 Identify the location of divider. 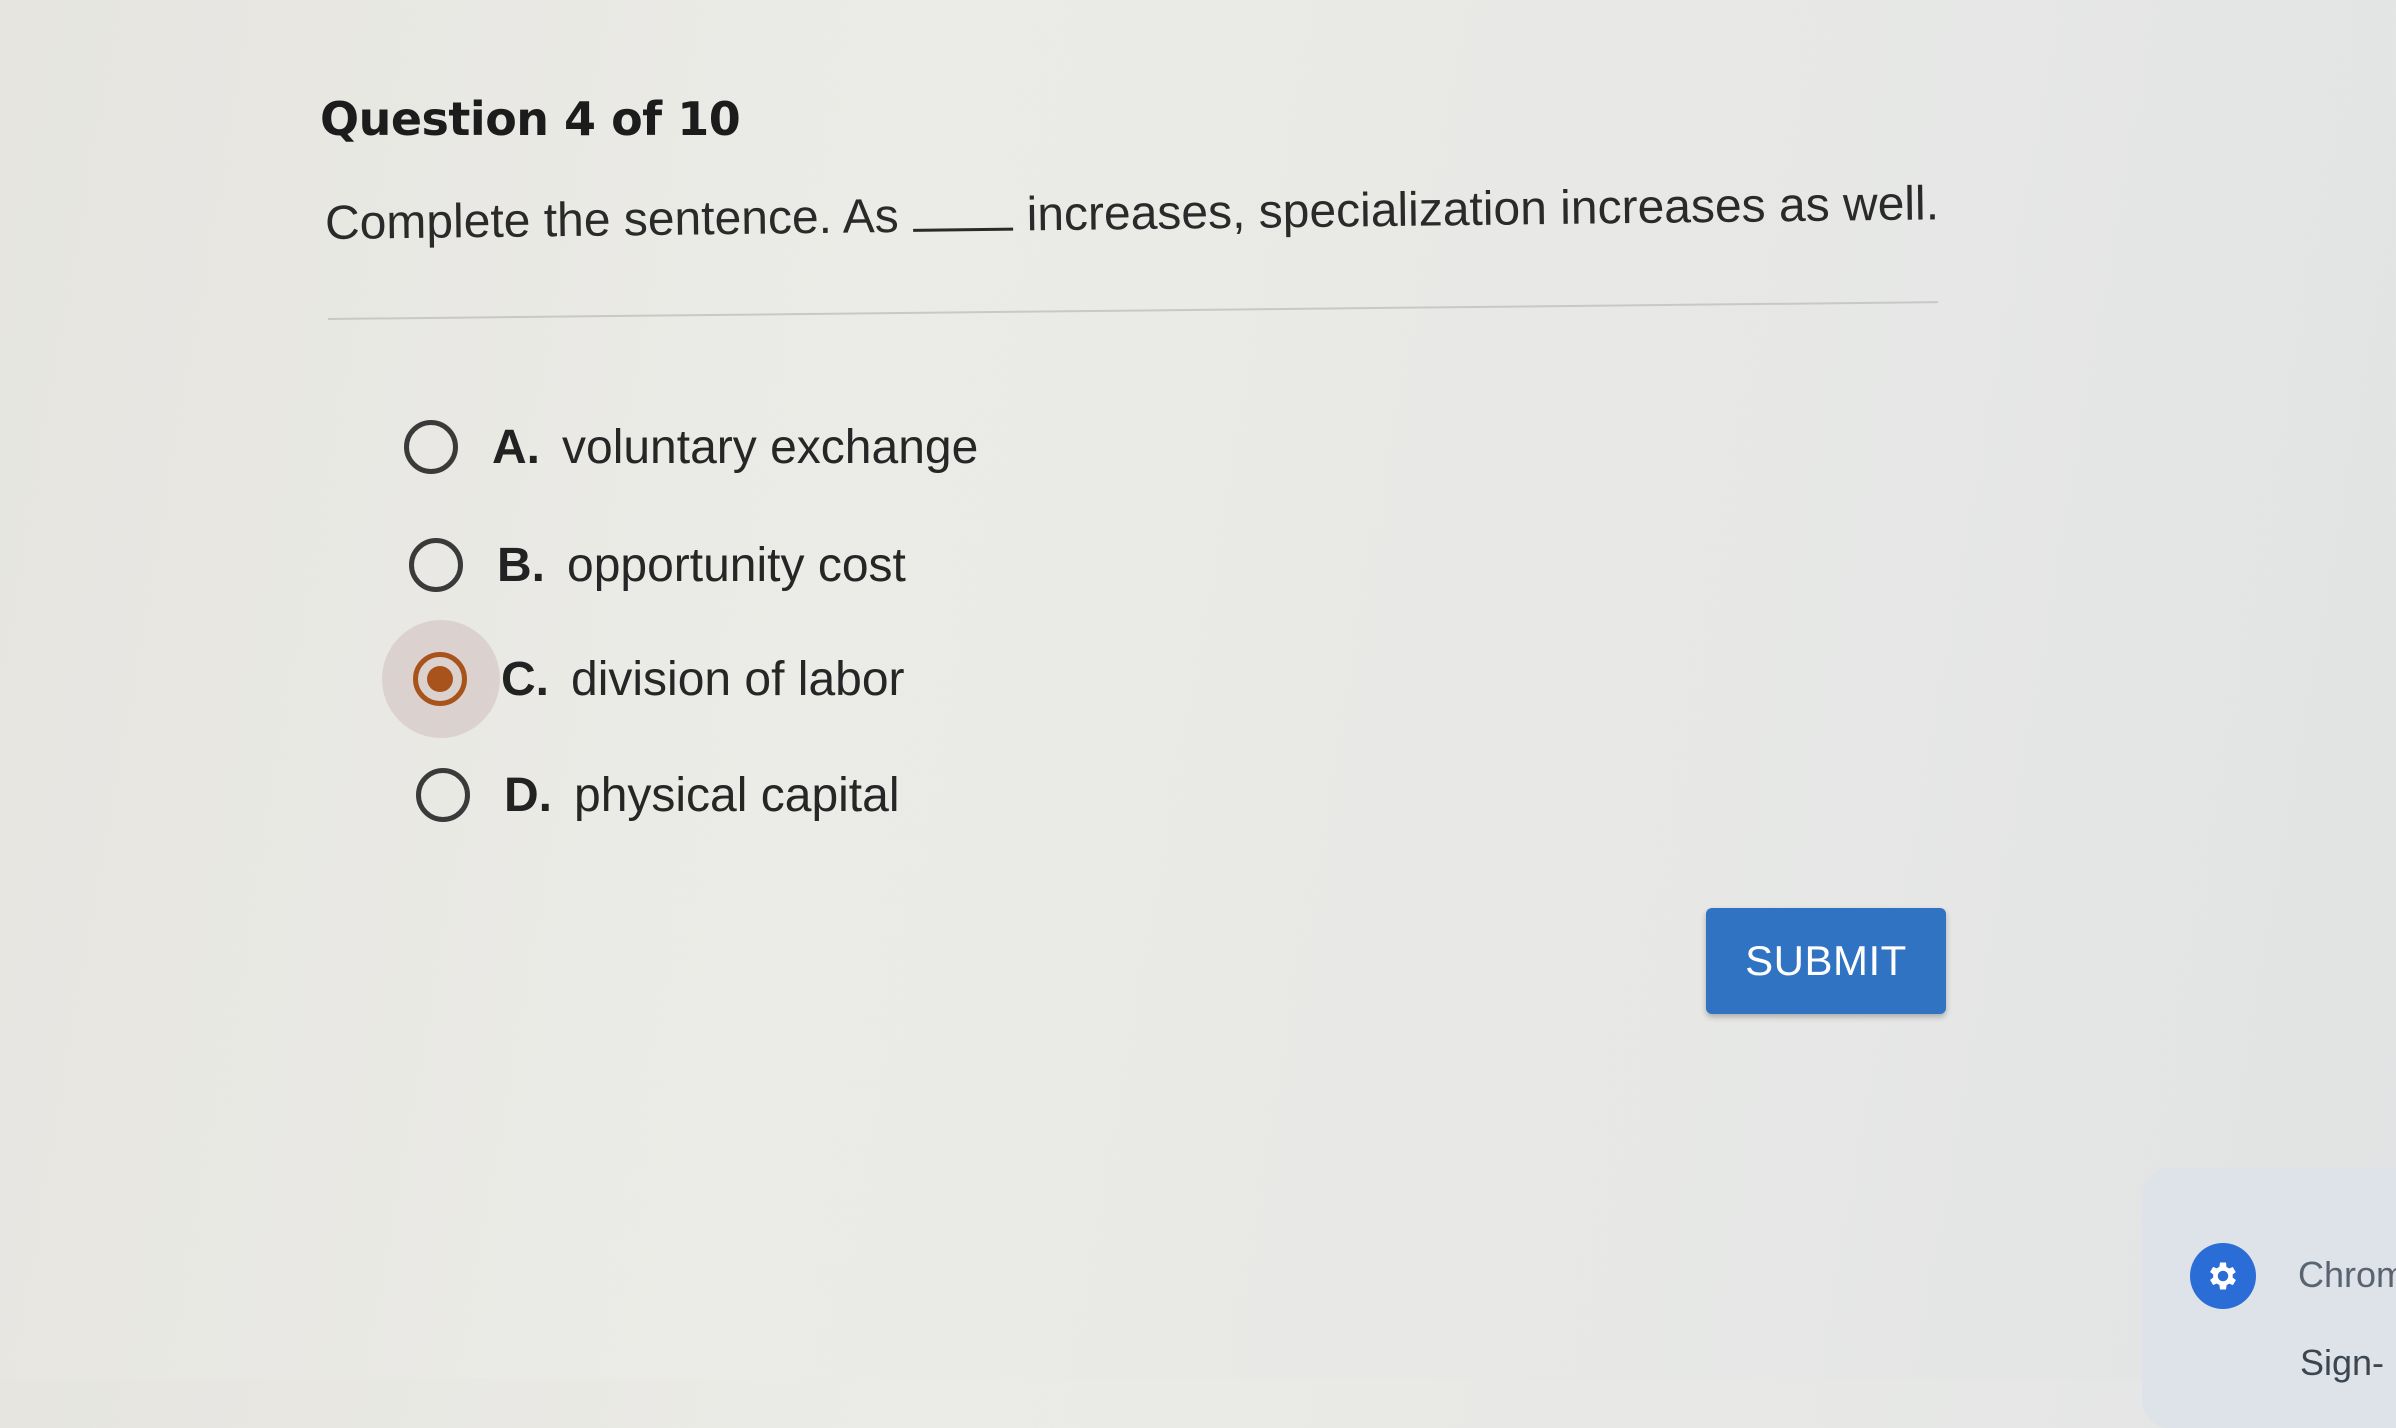
(1132, 310).